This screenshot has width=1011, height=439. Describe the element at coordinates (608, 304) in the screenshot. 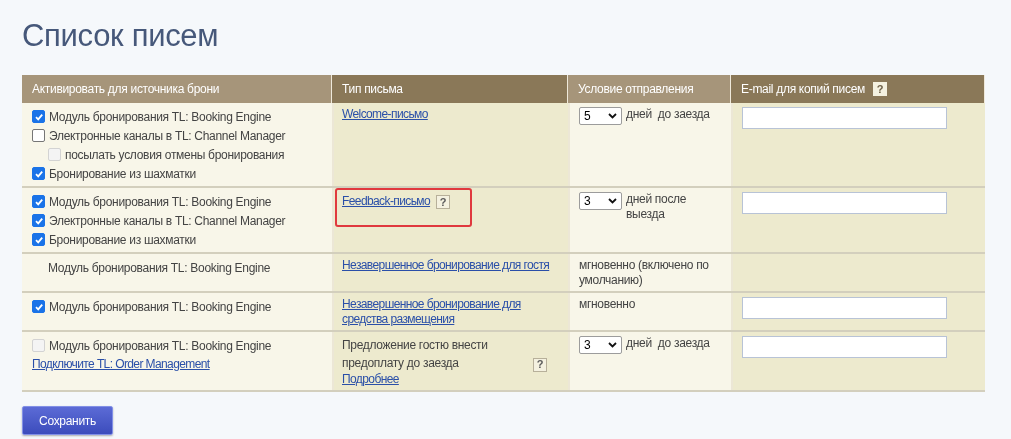

I see `condition-text: мгновенно` at that location.